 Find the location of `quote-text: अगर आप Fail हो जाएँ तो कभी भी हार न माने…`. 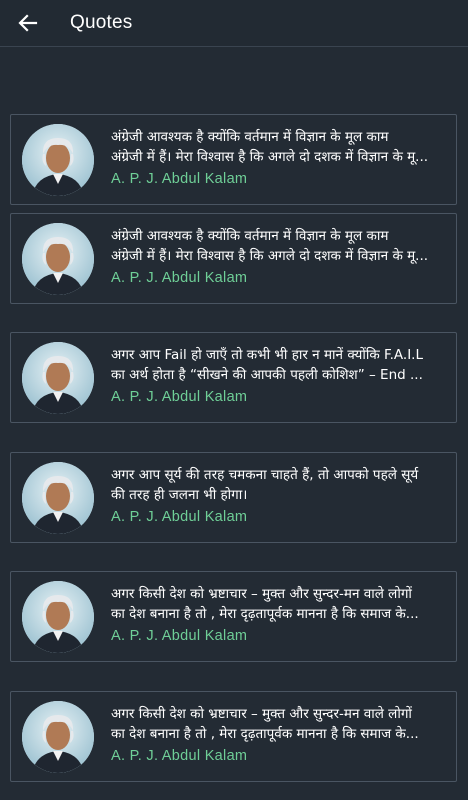

quote-text: अगर आप Fail हो जाएँ तो कभी भी हार न माने… is located at coordinates (282, 365).